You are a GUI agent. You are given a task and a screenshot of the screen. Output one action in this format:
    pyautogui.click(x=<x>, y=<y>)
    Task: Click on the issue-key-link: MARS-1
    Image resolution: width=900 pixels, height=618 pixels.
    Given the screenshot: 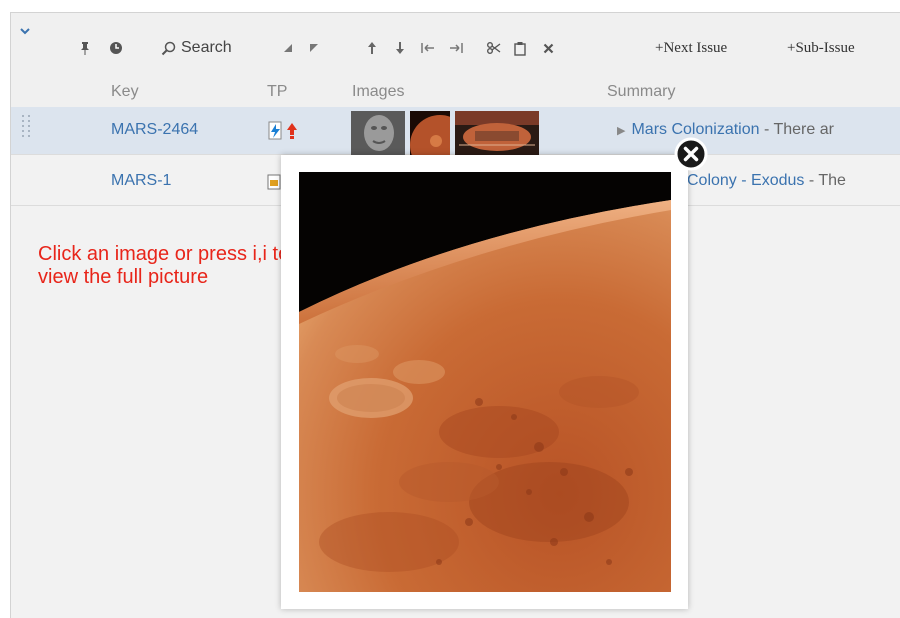 What is the action you would take?
    pyautogui.click(x=141, y=181)
    